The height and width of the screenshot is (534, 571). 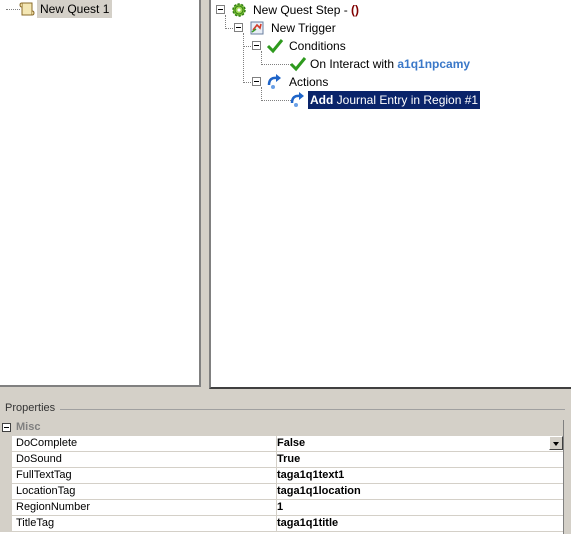 I want to click on property-row: DoComplete False, so click(x=281, y=444).